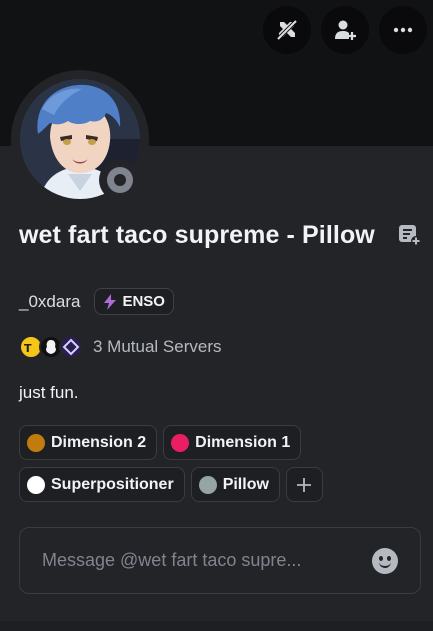 Image resolution: width=433 pixels, height=631 pixels. Describe the element at coordinates (49, 392) in the screenshot. I see `bio: just fun.` at that location.